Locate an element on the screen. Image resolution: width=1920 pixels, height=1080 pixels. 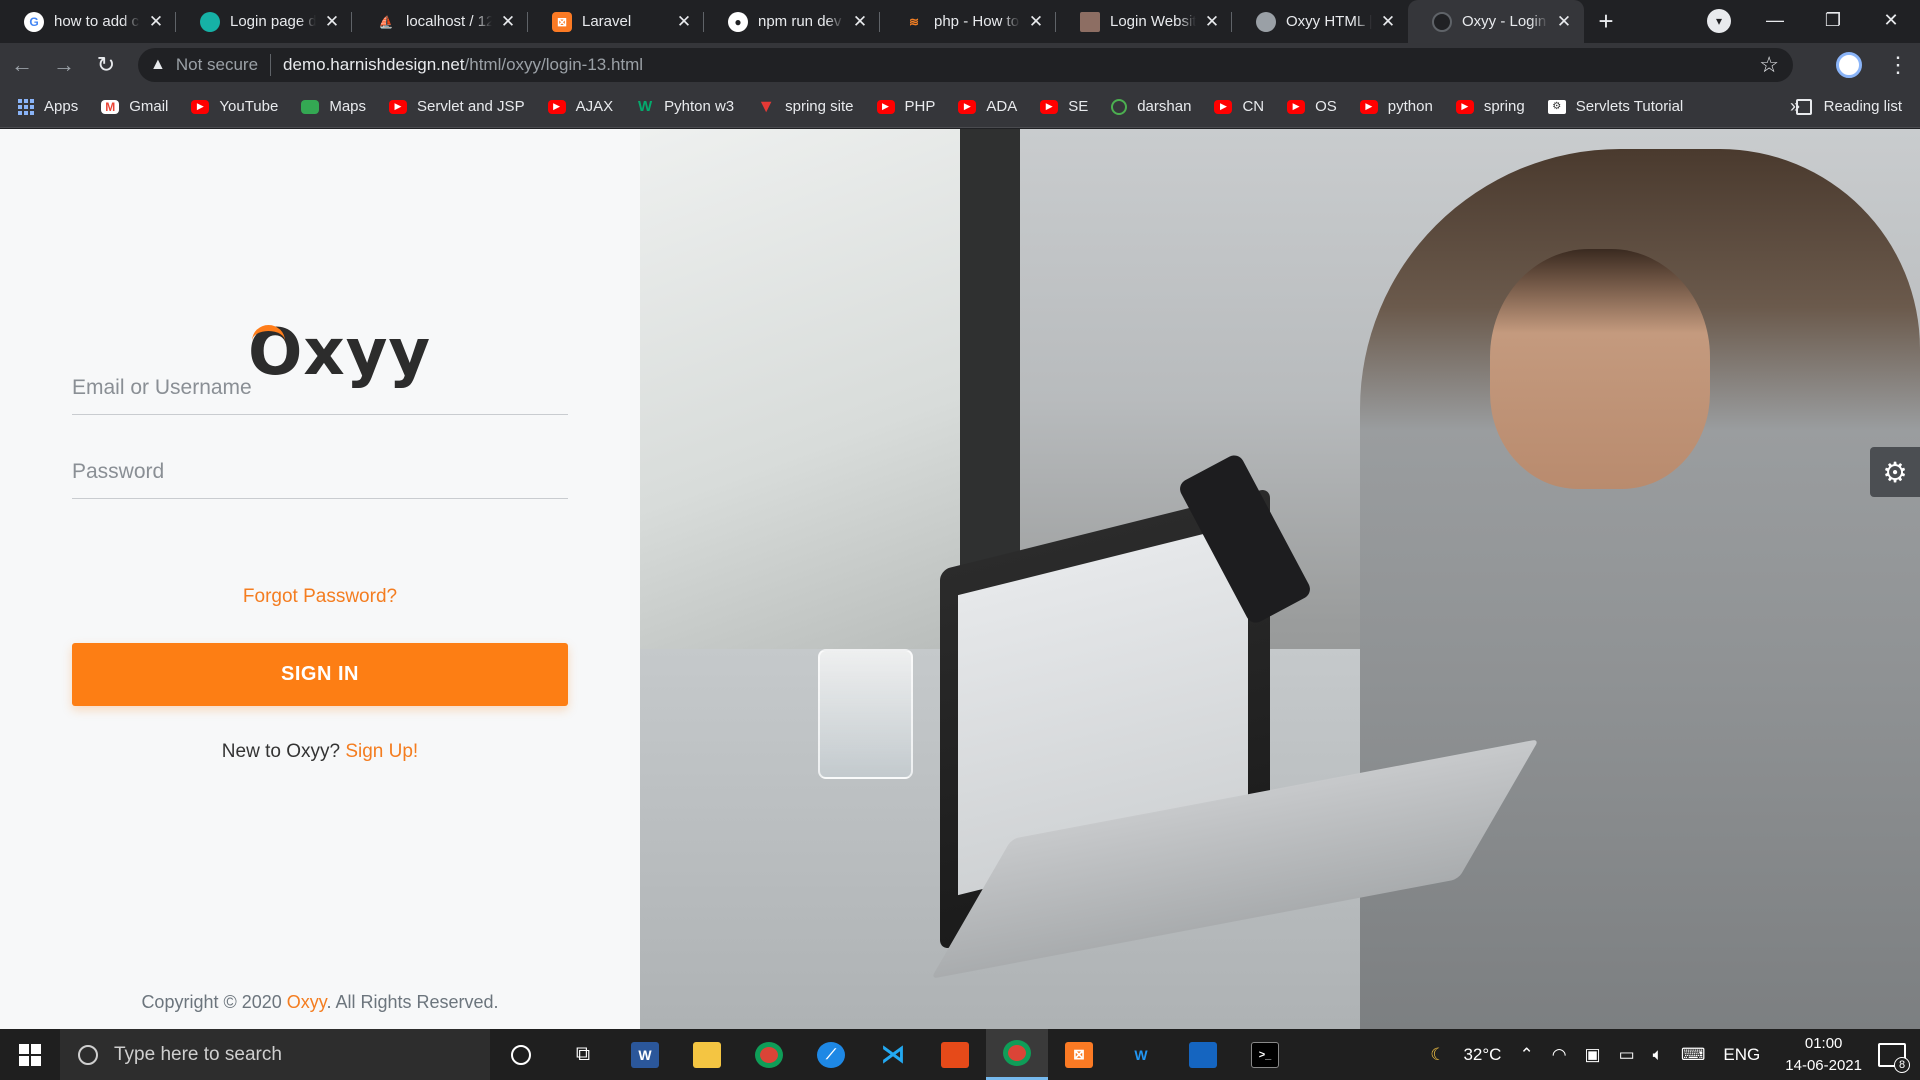
browser-tab: Login page design ✕ is located at coordinates (264, 21).